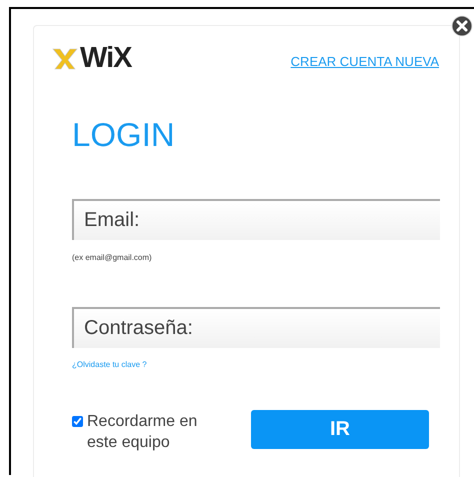  What do you see at coordinates (124, 135) in the screenshot?
I see `login-title: LOGIN` at bounding box center [124, 135].